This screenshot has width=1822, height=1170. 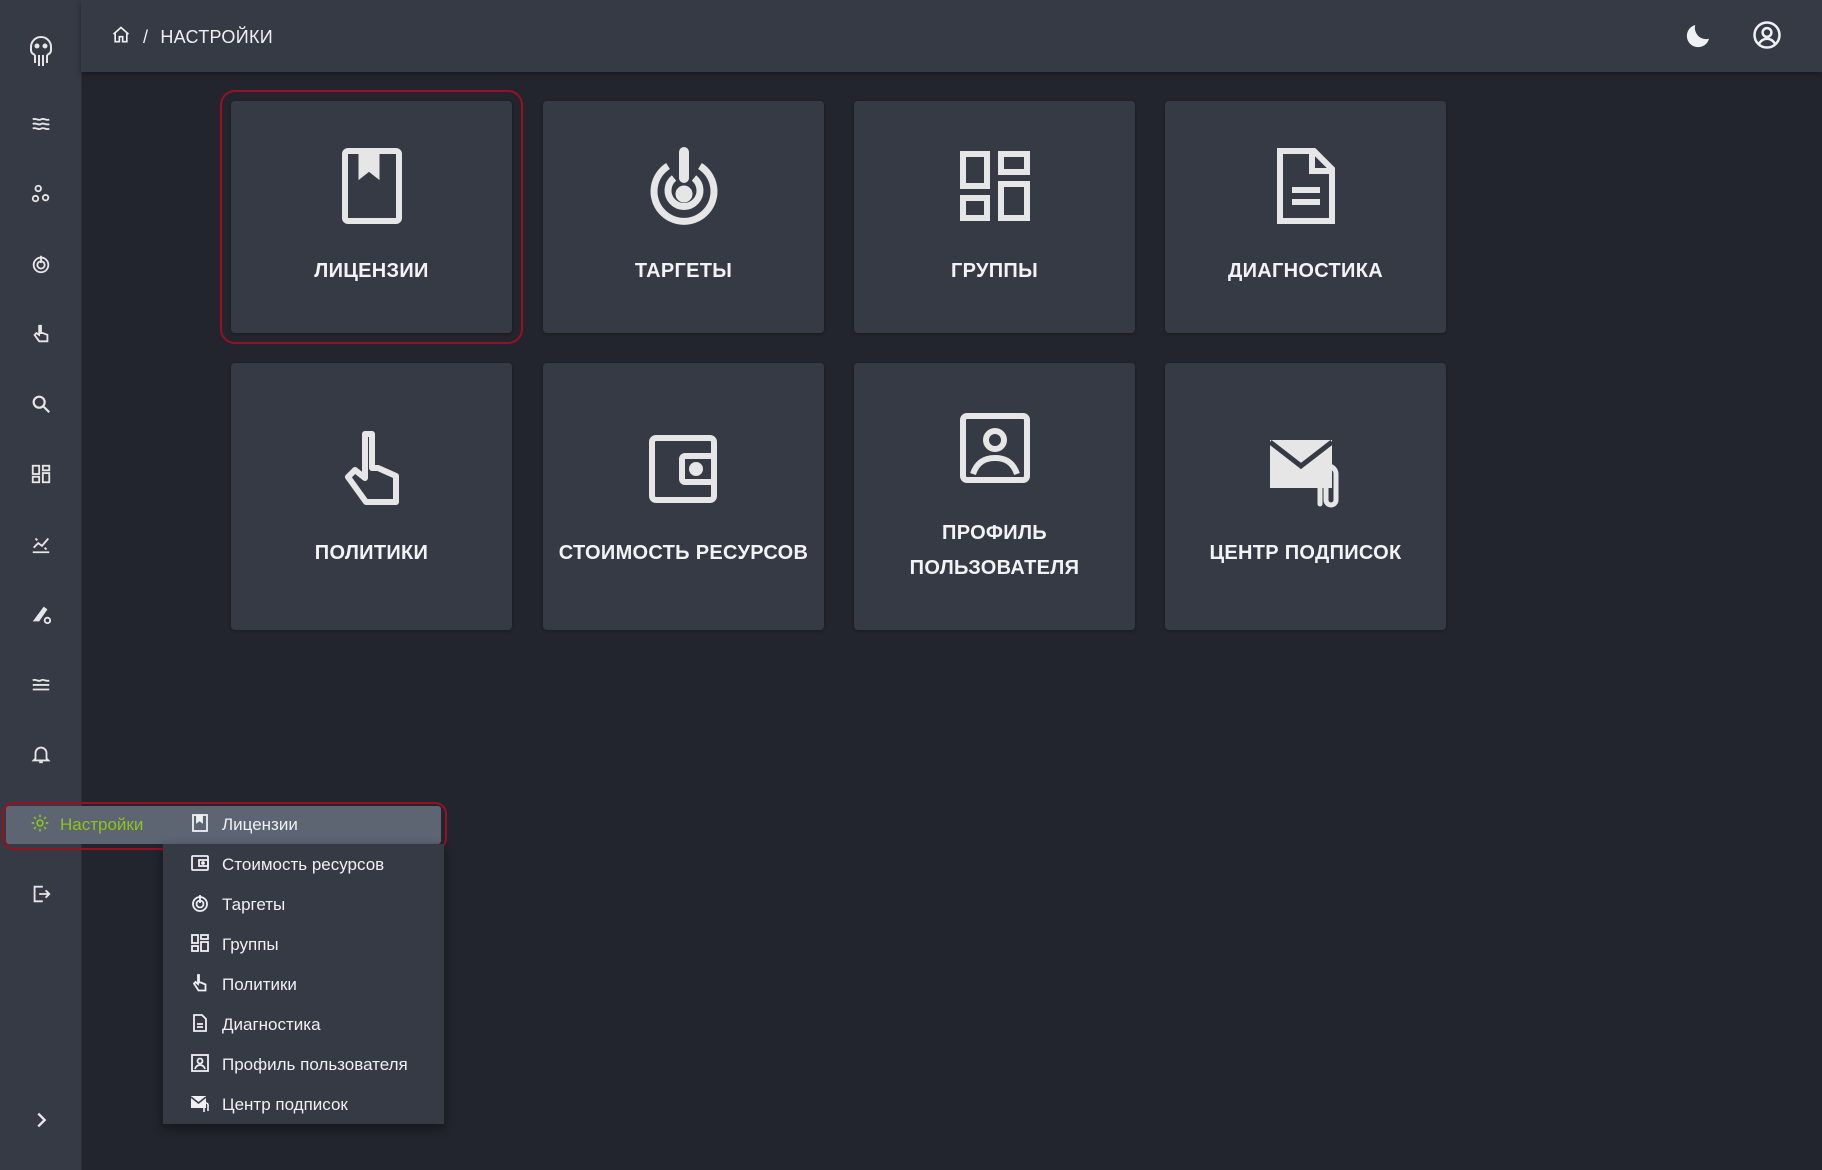 I want to click on tile-label: ПОЛИТИКИ, so click(x=371, y=553).